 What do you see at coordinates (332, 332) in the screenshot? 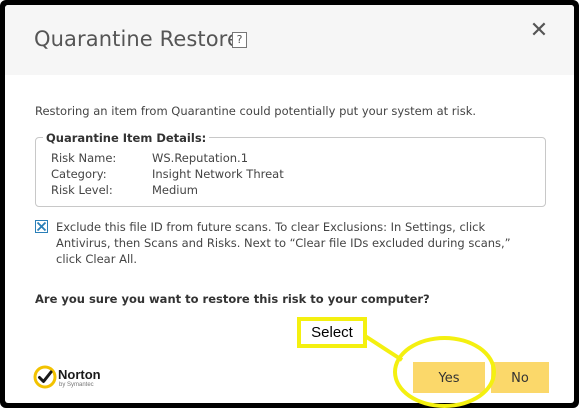
I see `annotation-label: Select` at bounding box center [332, 332].